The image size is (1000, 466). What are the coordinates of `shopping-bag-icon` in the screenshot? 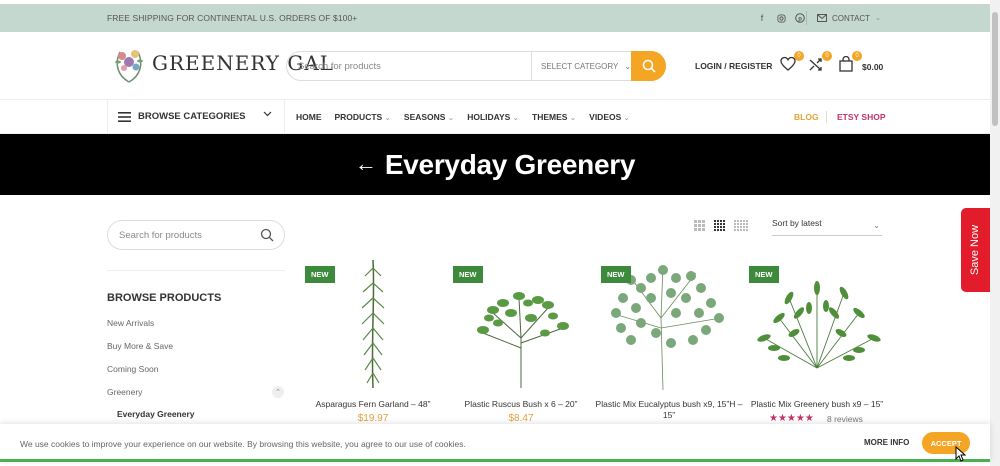 It's located at (846, 63).